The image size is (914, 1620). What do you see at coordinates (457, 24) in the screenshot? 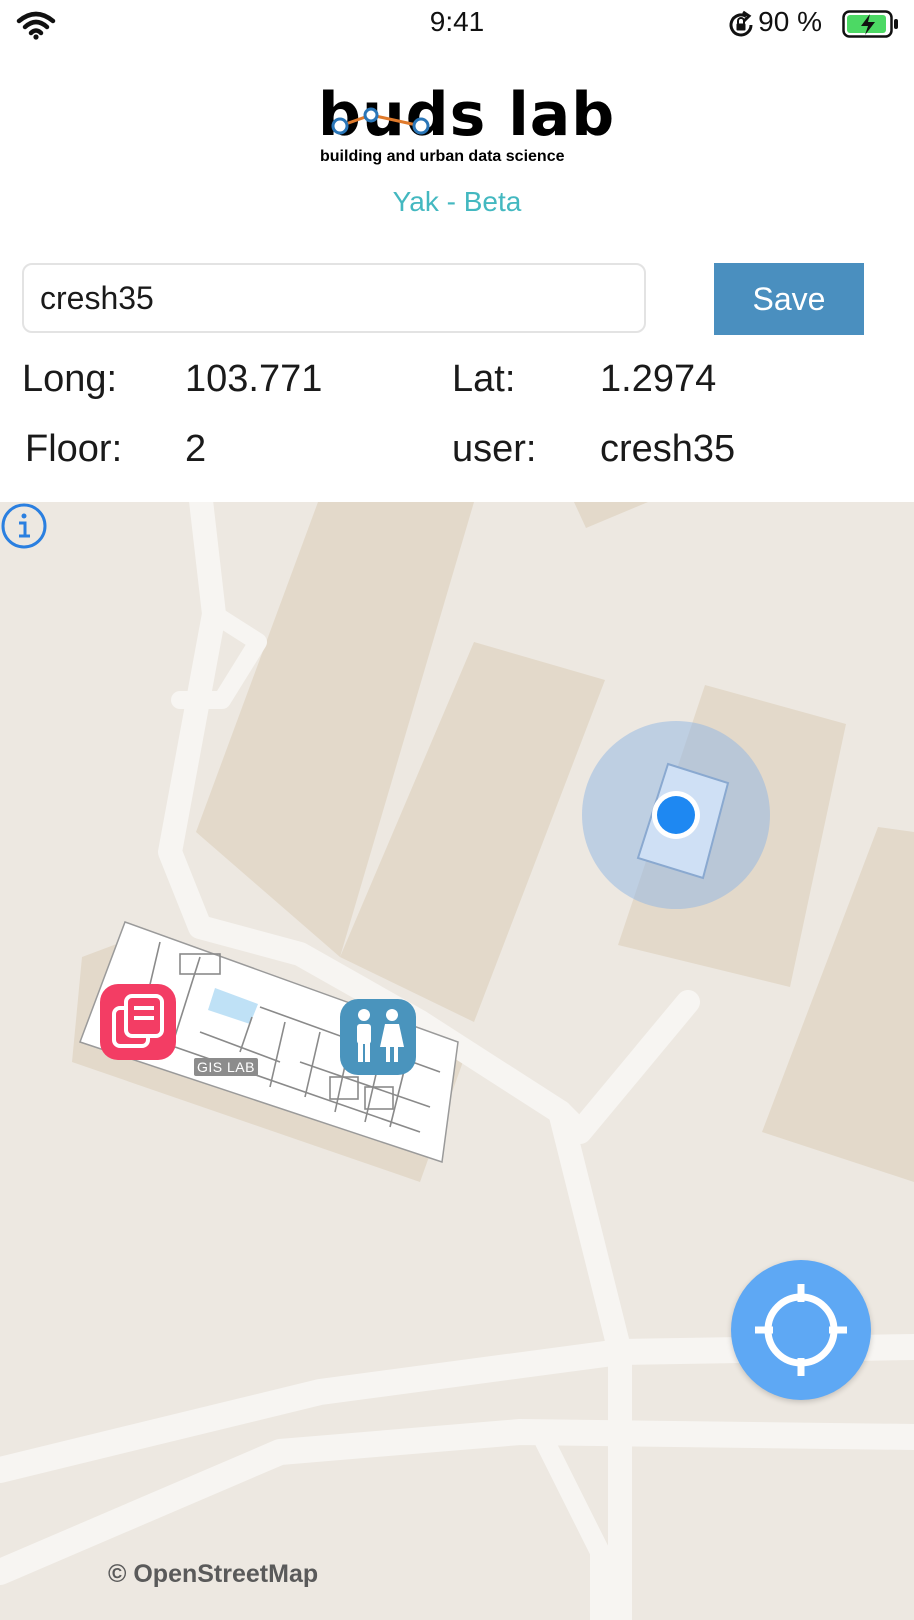
I see `status-bar: 9:41 90 %` at bounding box center [457, 24].